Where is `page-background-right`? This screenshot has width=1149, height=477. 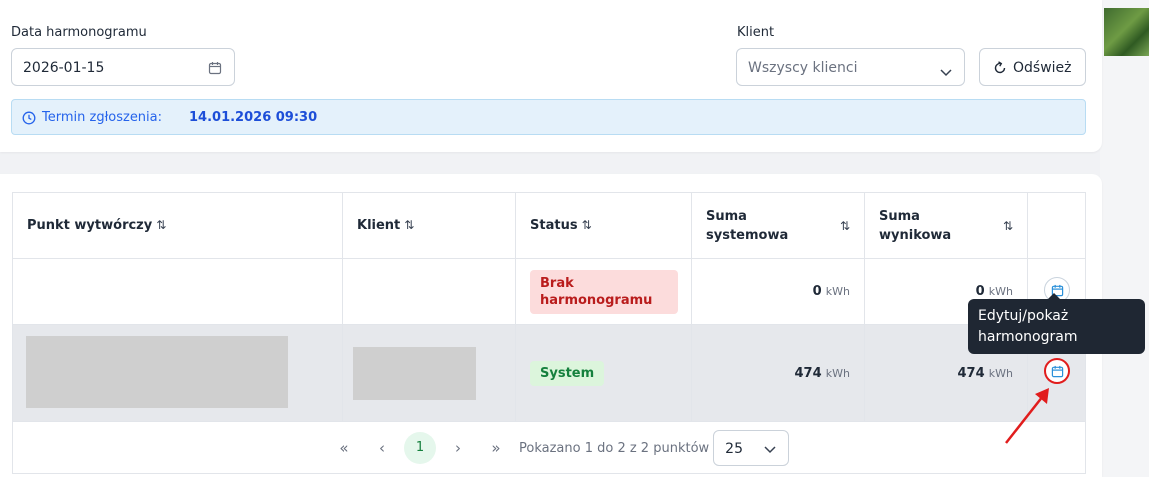 page-background-right is located at coordinates (1124, 238).